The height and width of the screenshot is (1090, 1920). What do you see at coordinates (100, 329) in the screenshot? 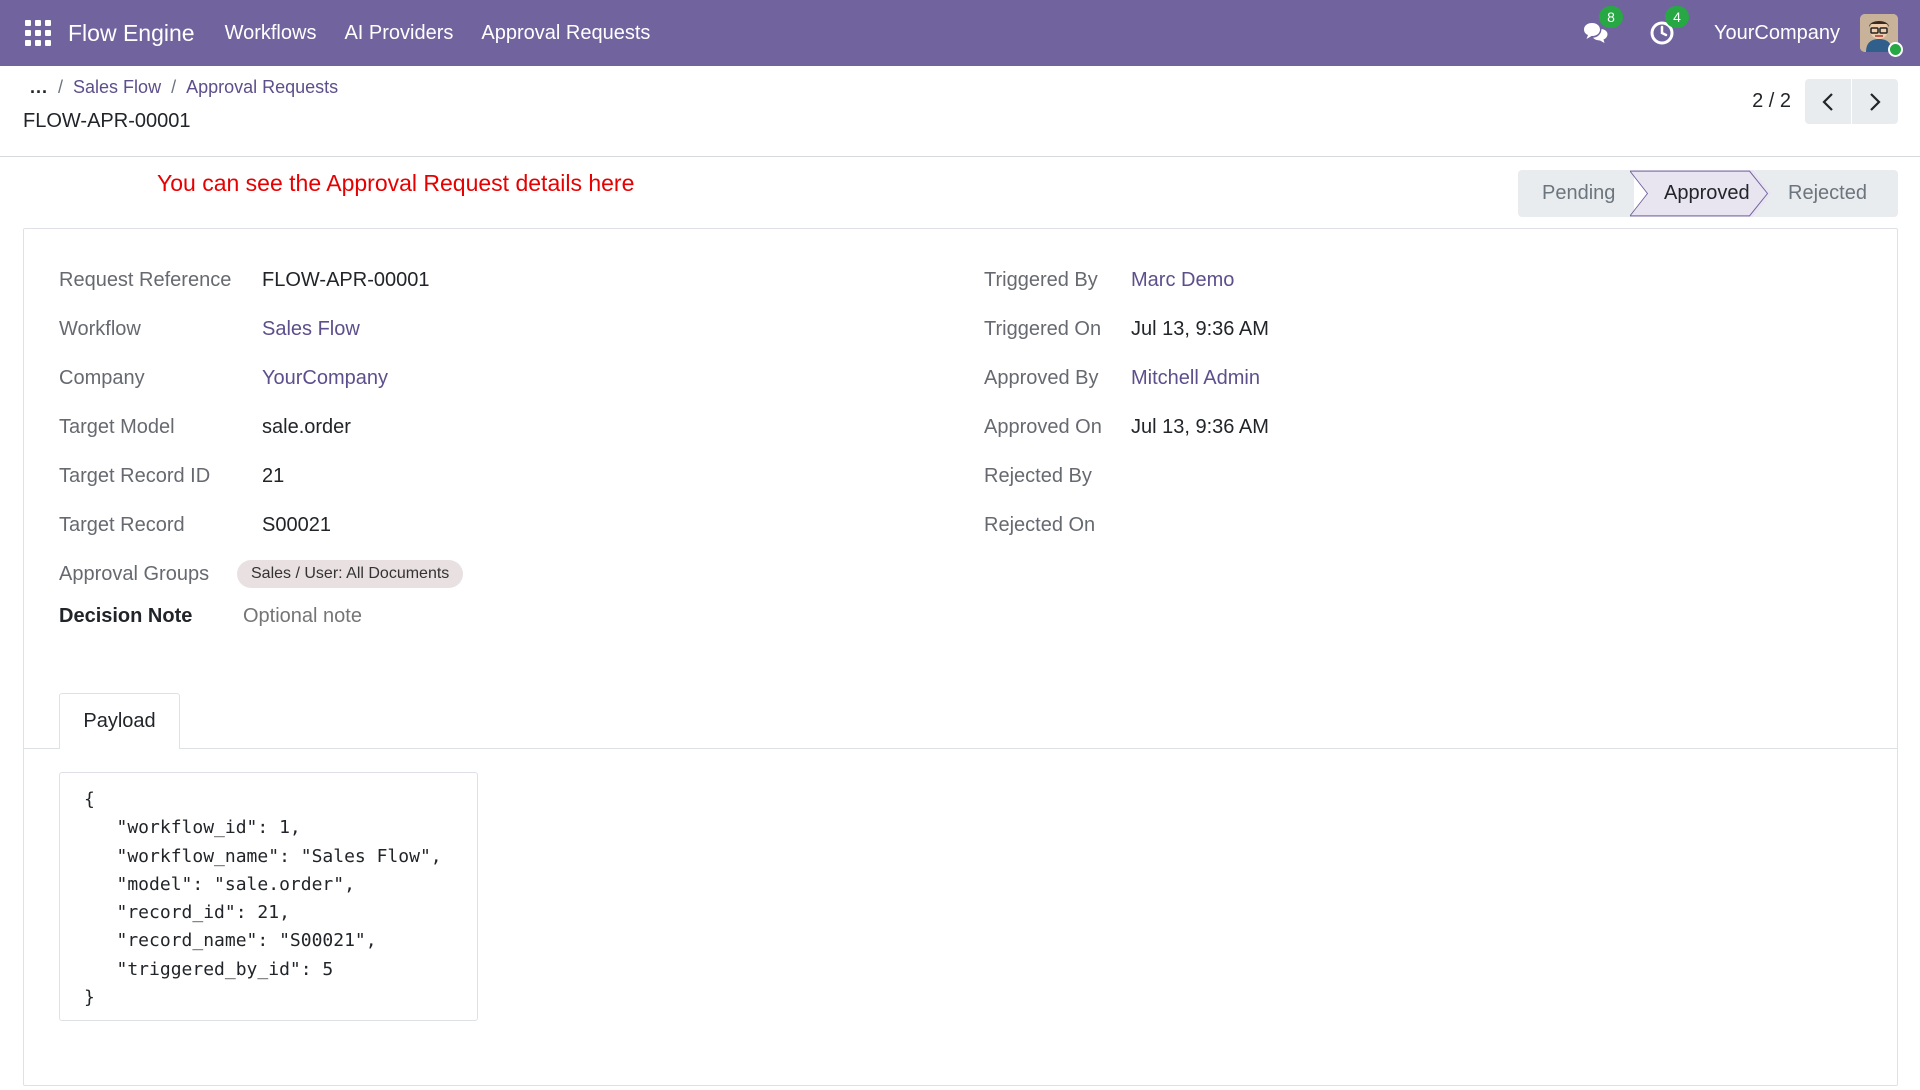
I see `label-workflow: Workflow` at bounding box center [100, 329].